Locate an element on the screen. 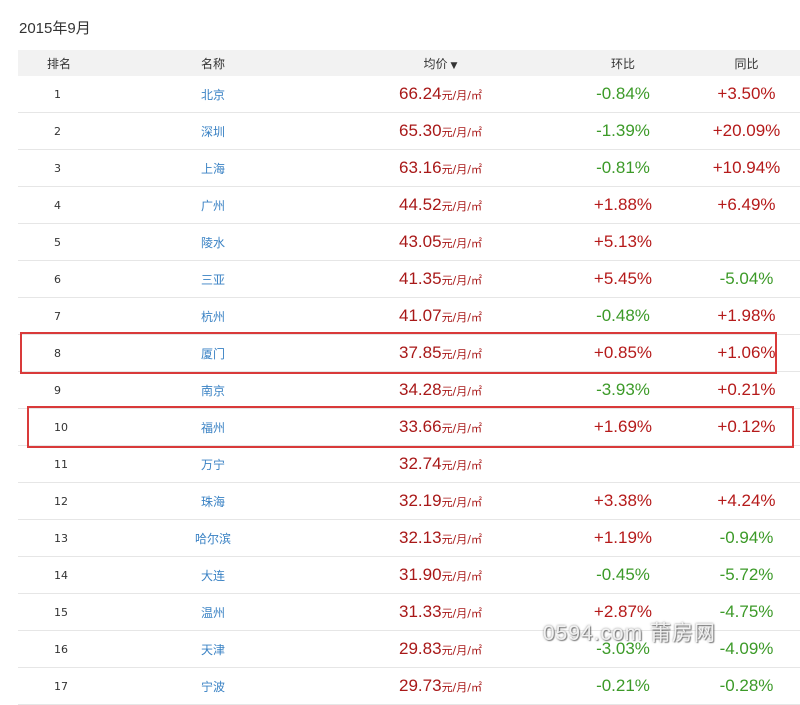  yoy-value: +10.94% is located at coordinates (746, 167).